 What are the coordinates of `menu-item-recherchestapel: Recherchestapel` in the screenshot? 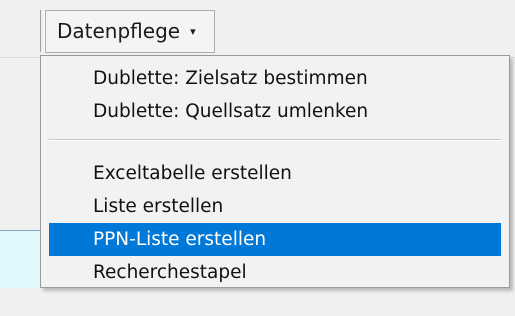 It's located at (275, 272).